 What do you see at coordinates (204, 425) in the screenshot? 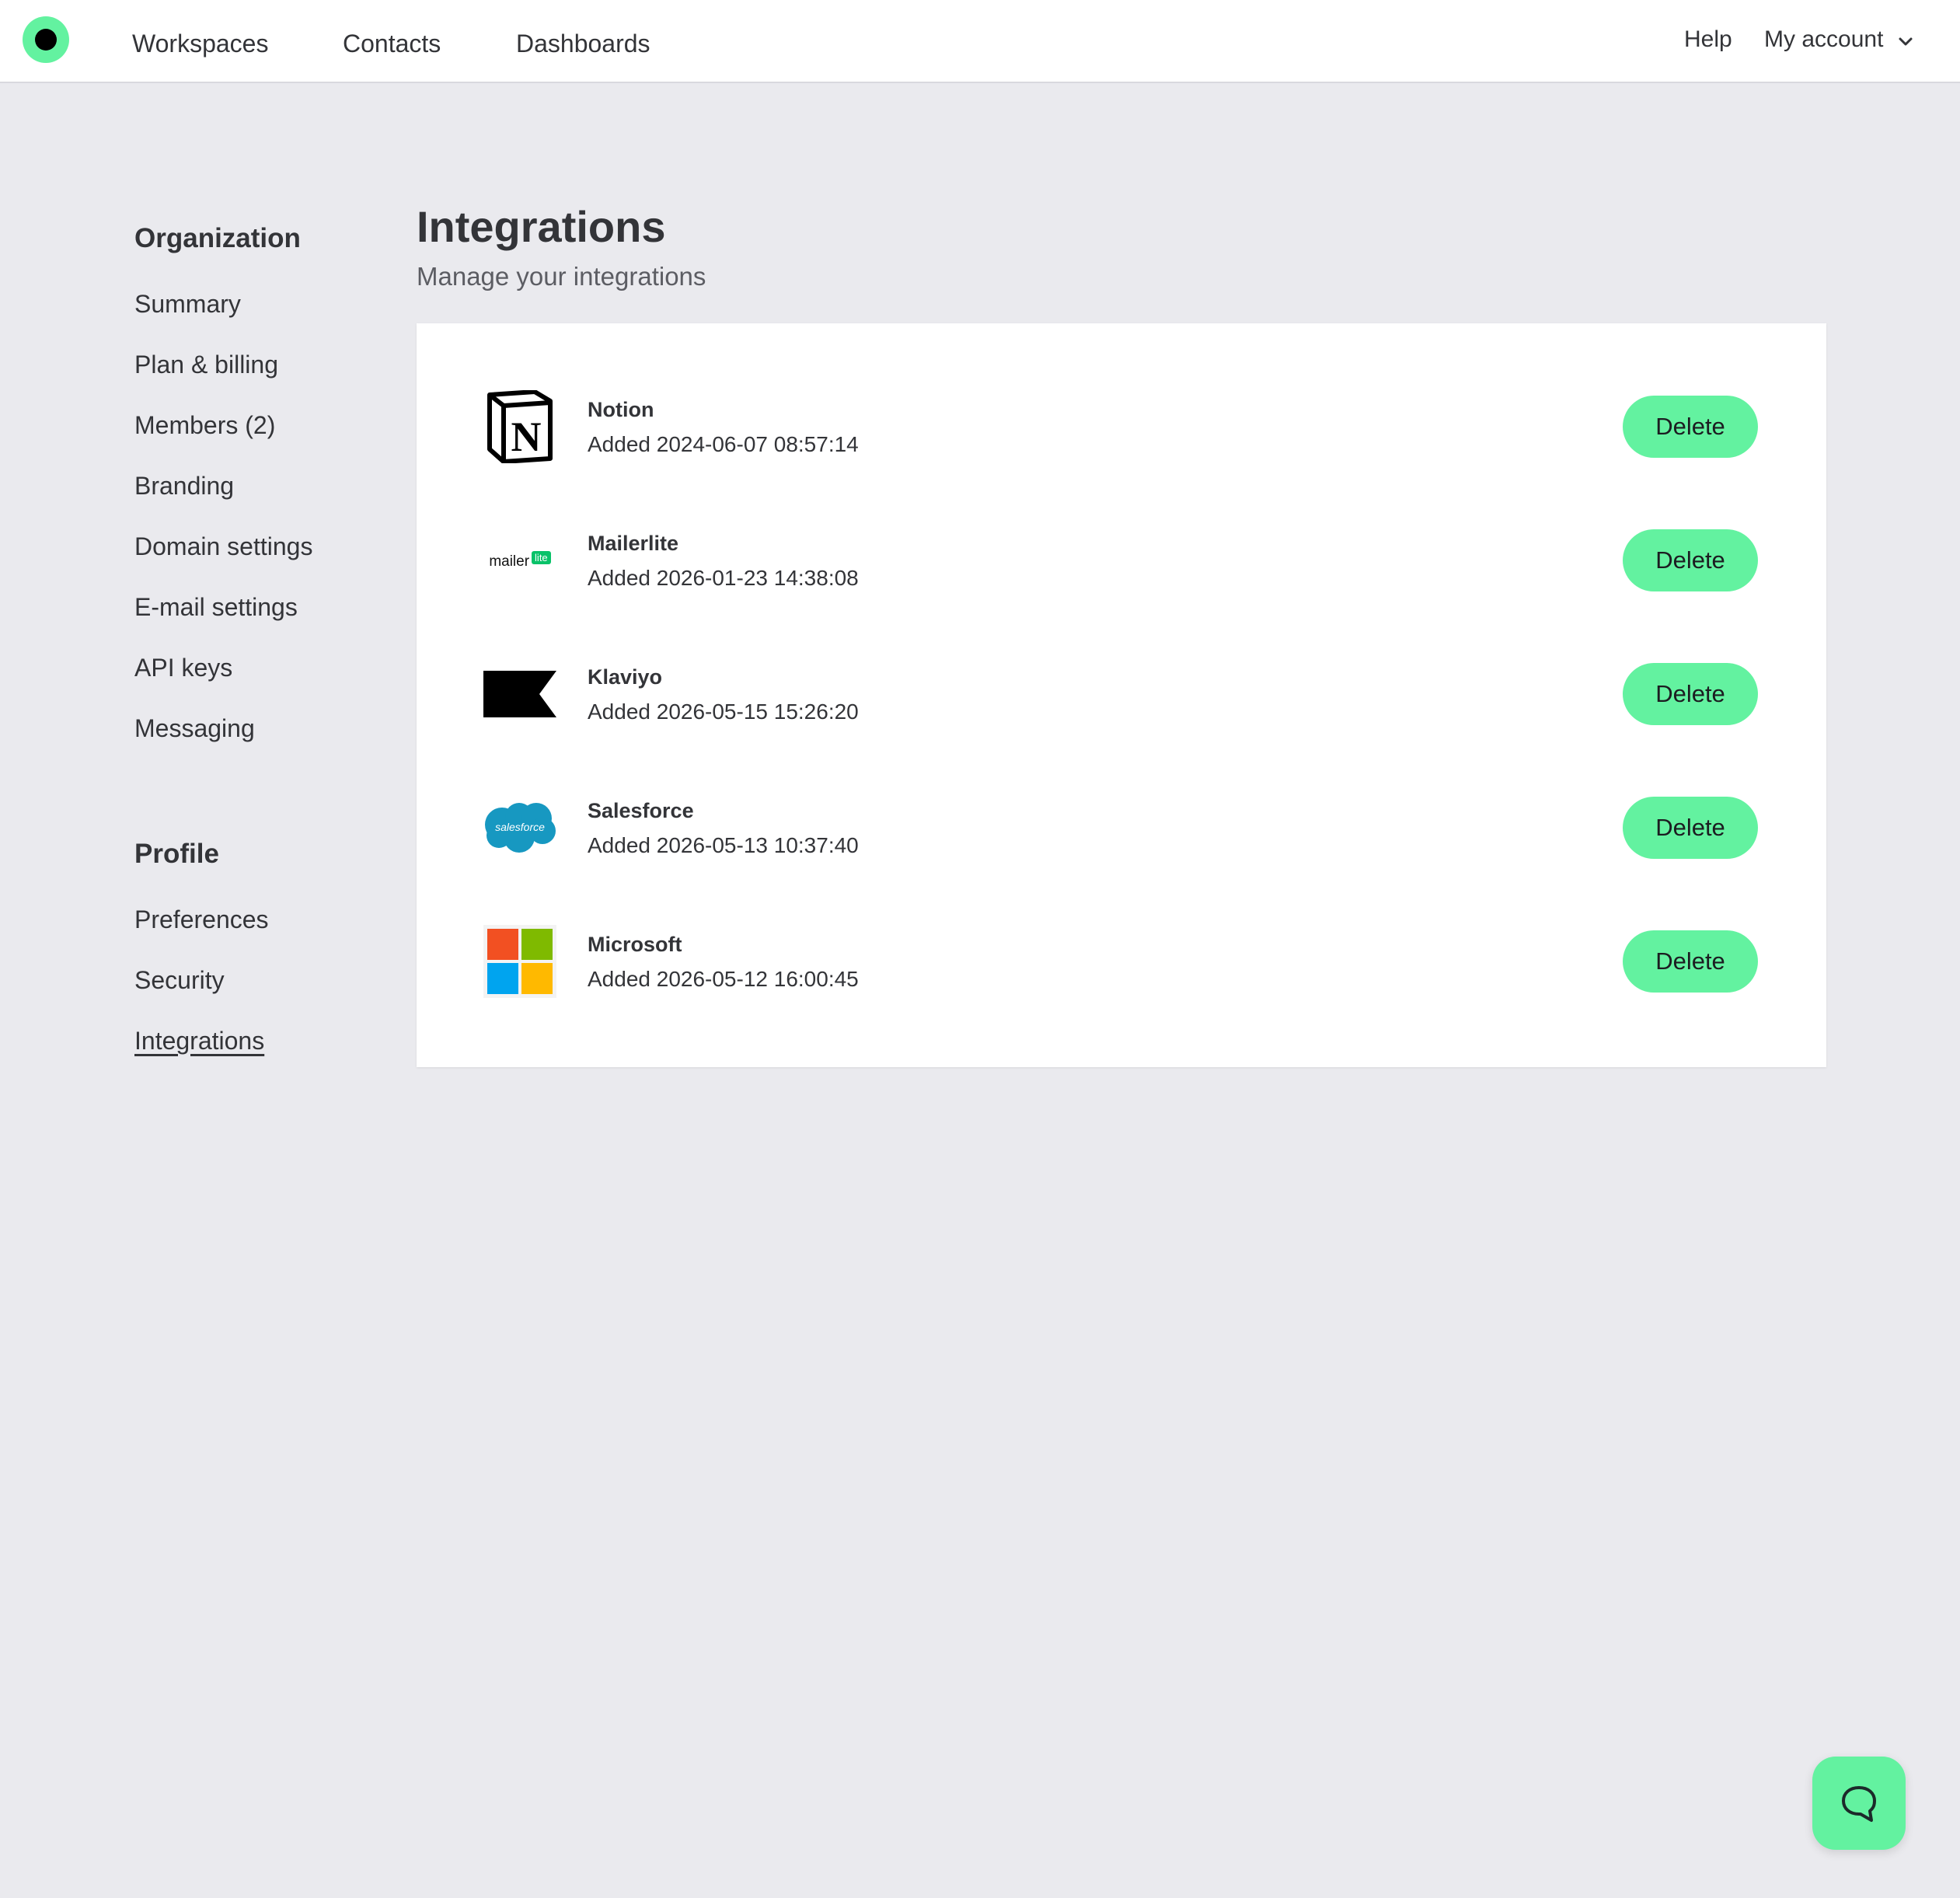
I see `sidebar-item-members: Members (2)` at bounding box center [204, 425].